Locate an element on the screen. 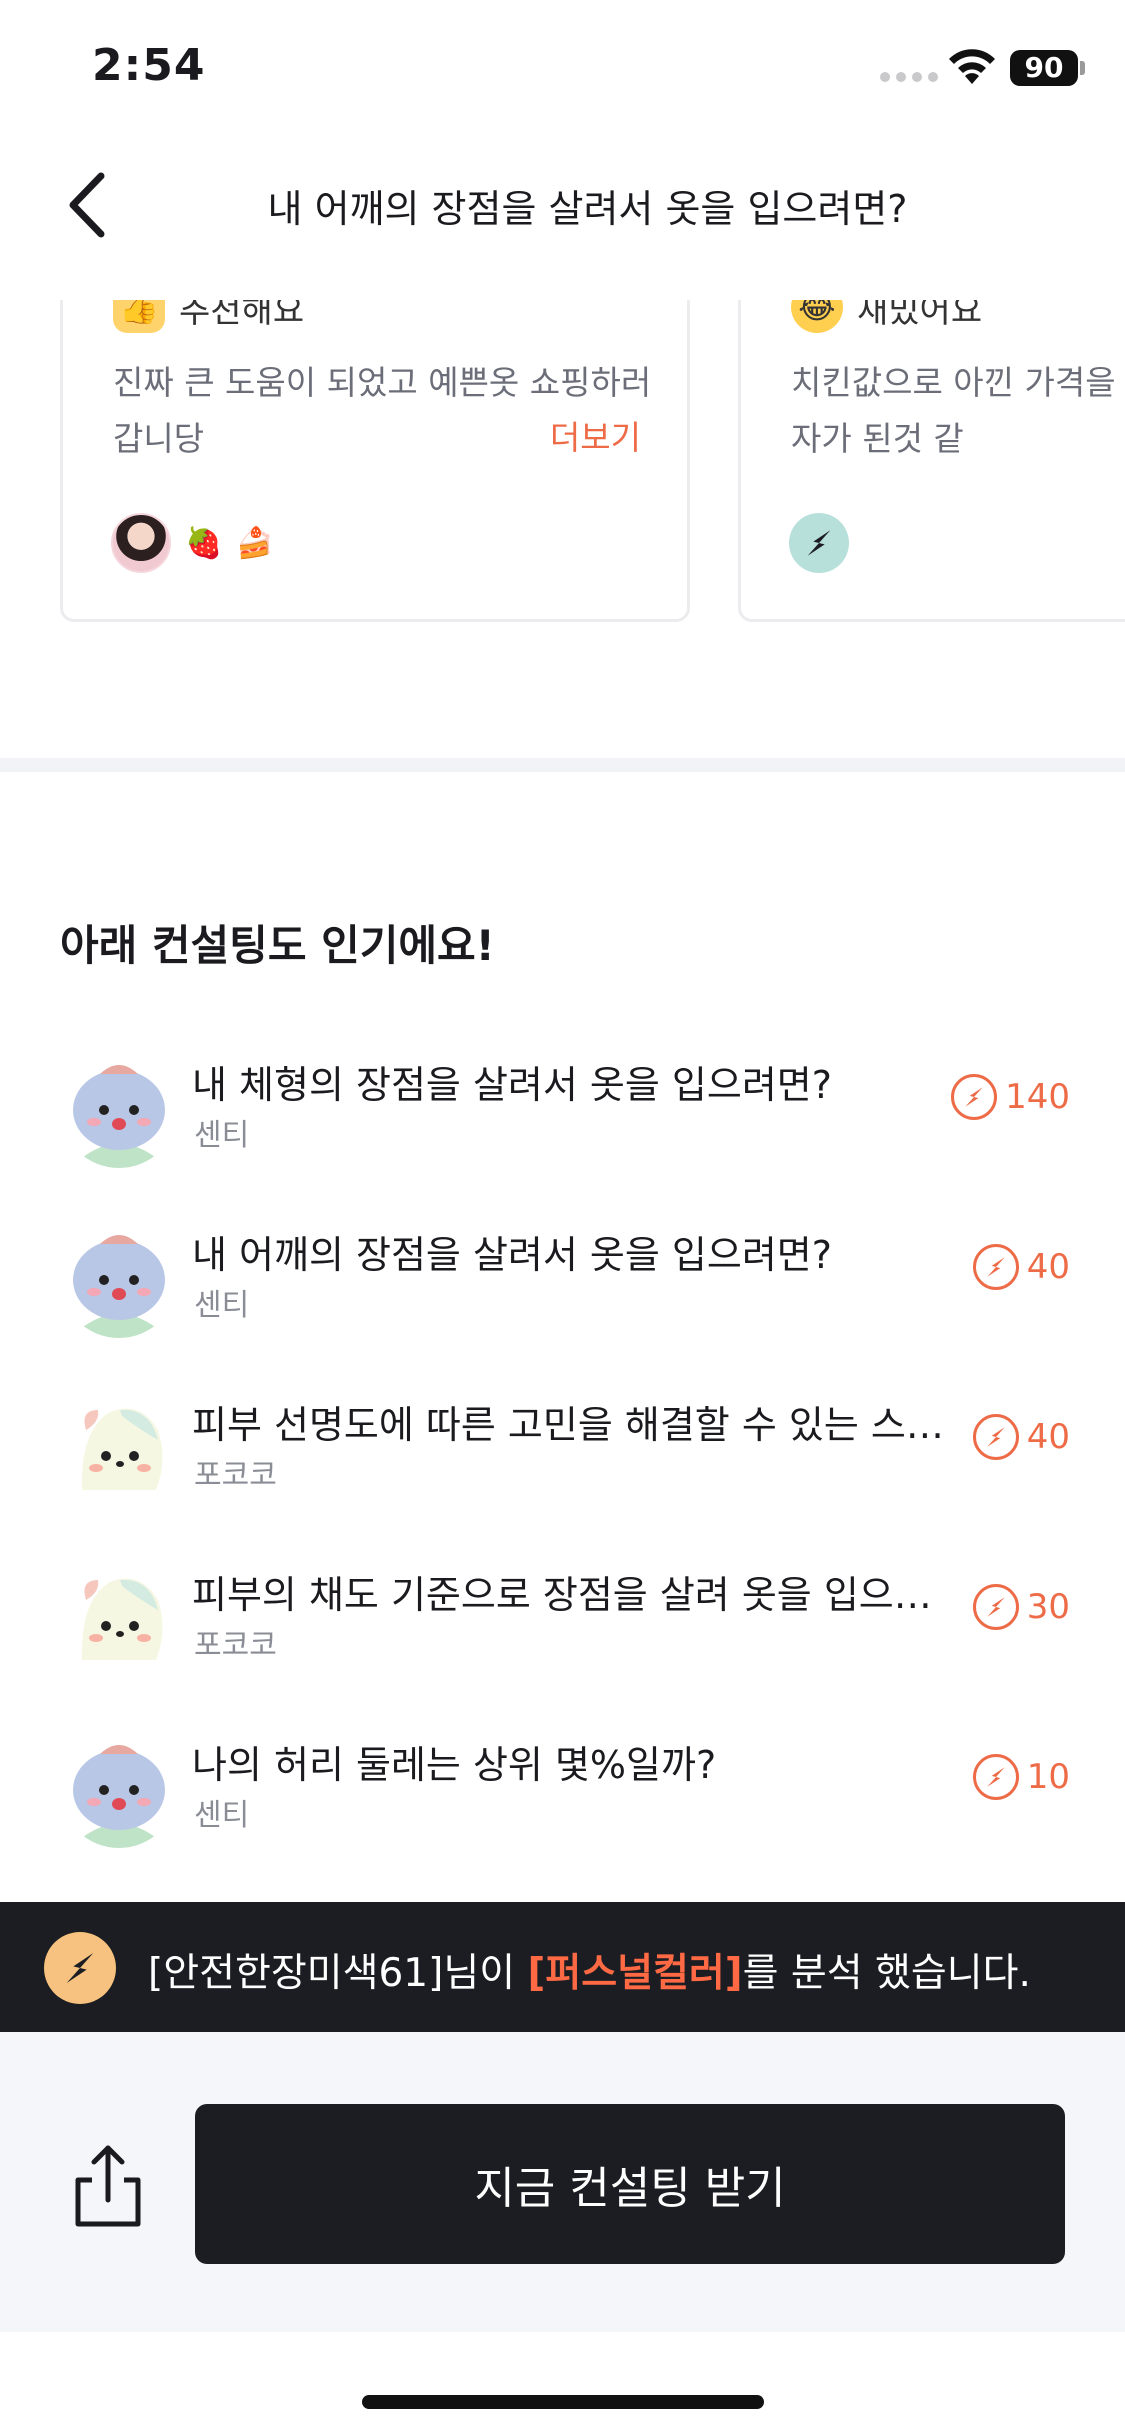 The height and width of the screenshot is (2436, 1125). nav-bar: 내 어깨의 장점을 살려서 옷을 입으려면? is located at coordinates (562, 205).